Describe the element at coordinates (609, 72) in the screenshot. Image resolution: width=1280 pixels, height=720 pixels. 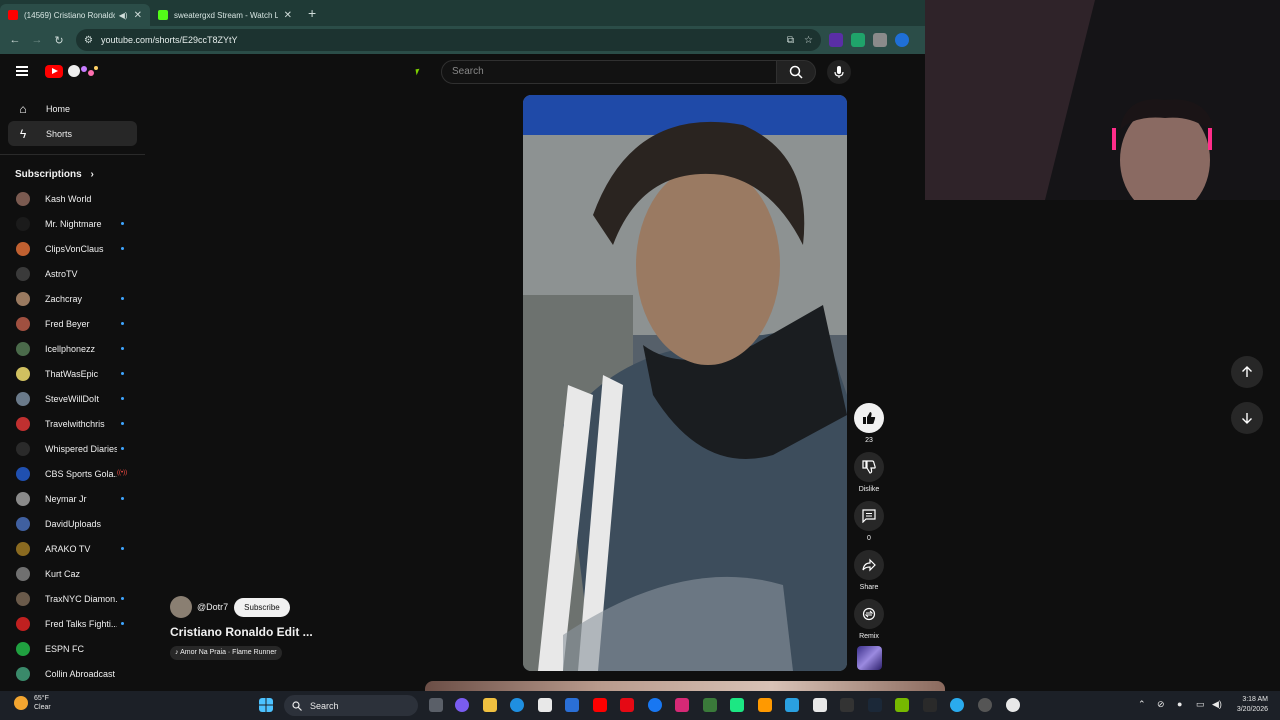
I see `search-input: Search` at that location.